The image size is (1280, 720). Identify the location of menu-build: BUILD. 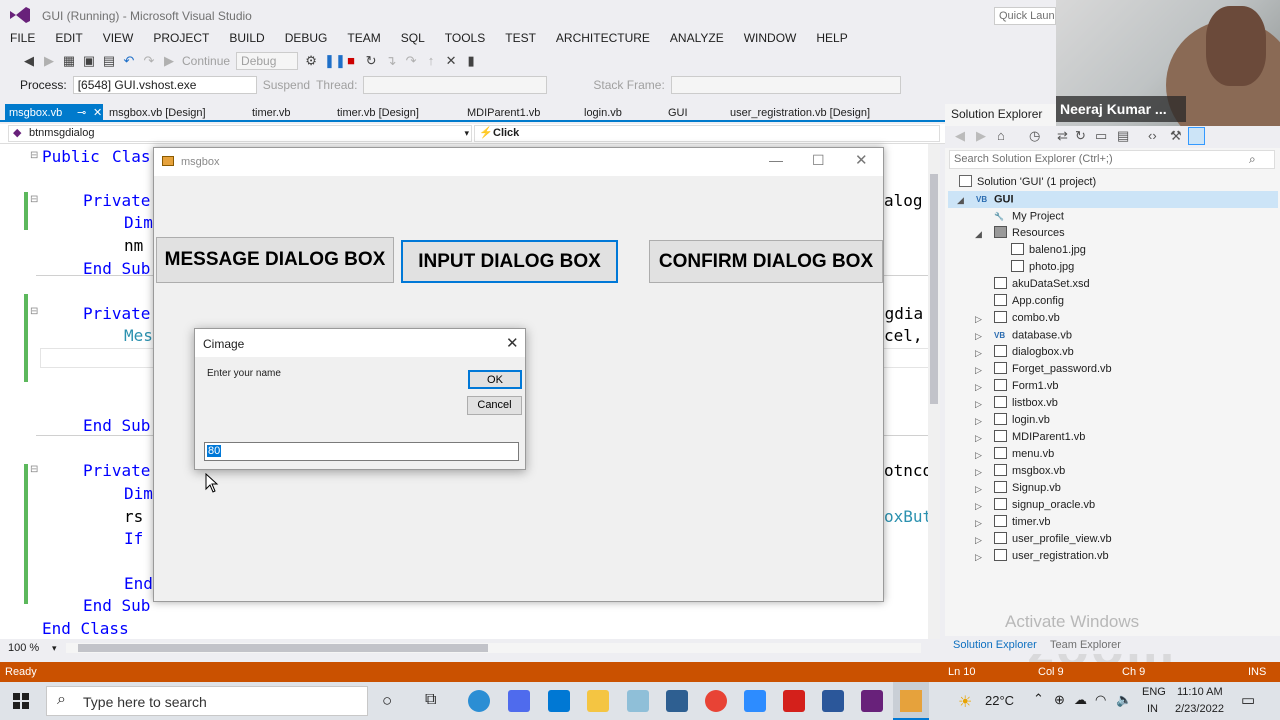
(246, 40).